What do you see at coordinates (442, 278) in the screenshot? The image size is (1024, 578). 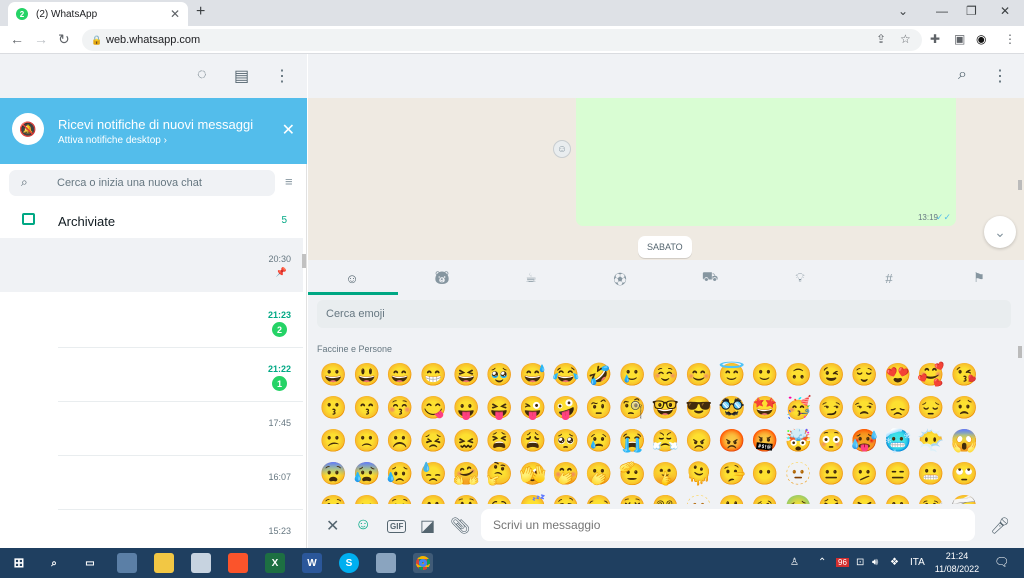 I see `animal-icon: 🐻︎` at bounding box center [442, 278].